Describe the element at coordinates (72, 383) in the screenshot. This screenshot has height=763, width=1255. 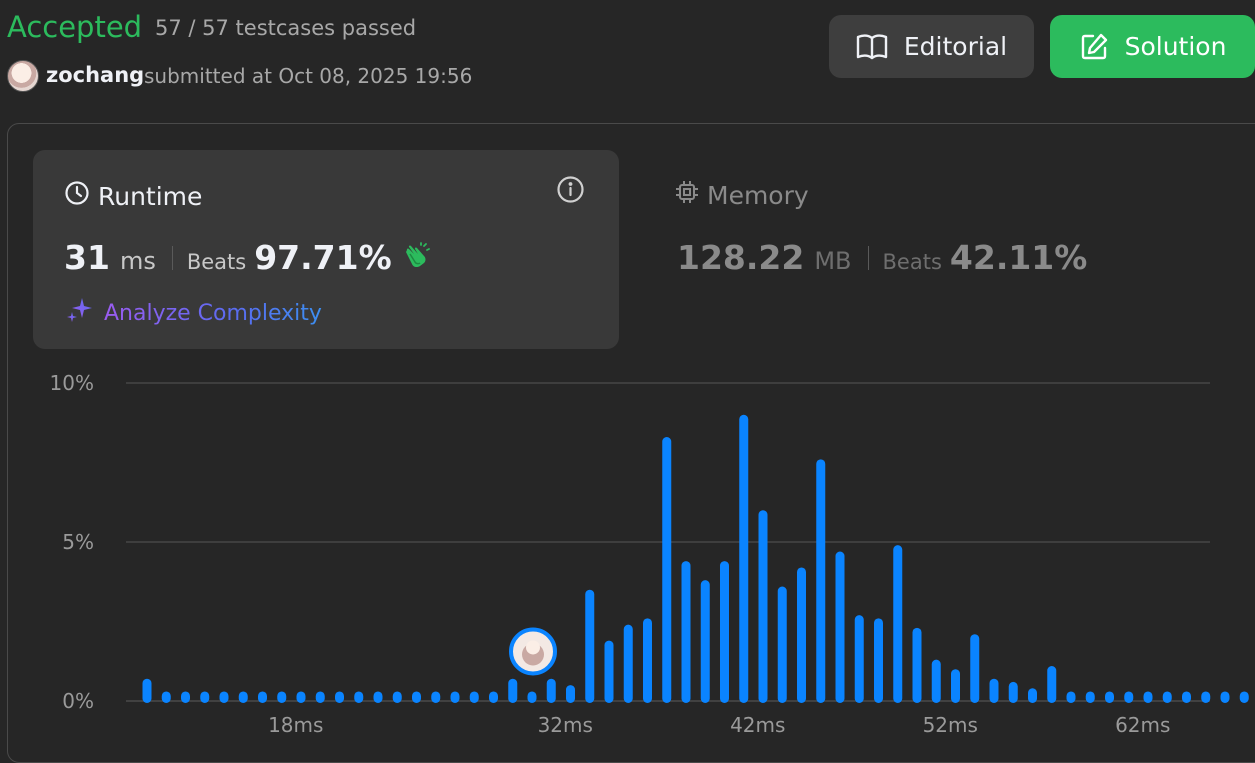
I see `y-tick-label: 10%` at that location.